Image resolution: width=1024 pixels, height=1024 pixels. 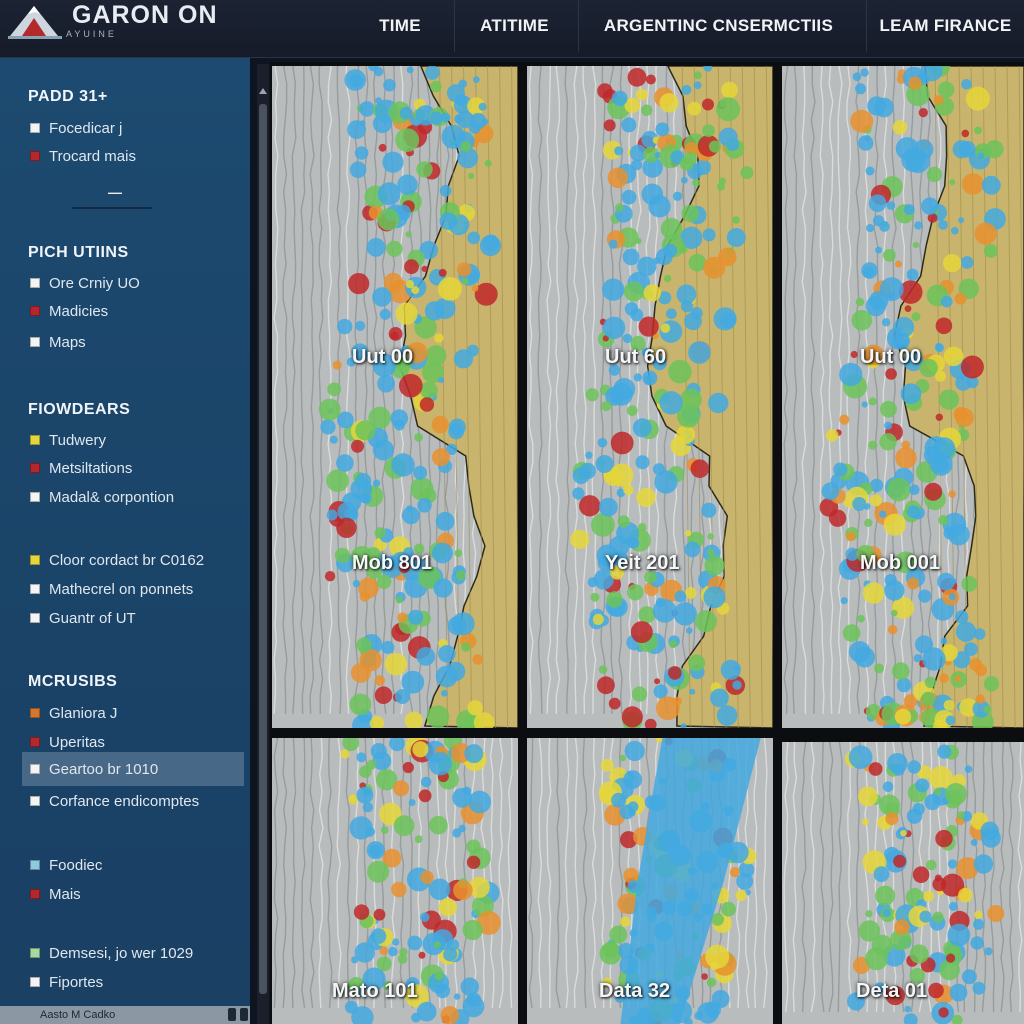 What do you see at coordinates (392, 563) in the screenshot?
I see `map-panel-label-bottom: Mob 801` at bounding box center [392, 563].